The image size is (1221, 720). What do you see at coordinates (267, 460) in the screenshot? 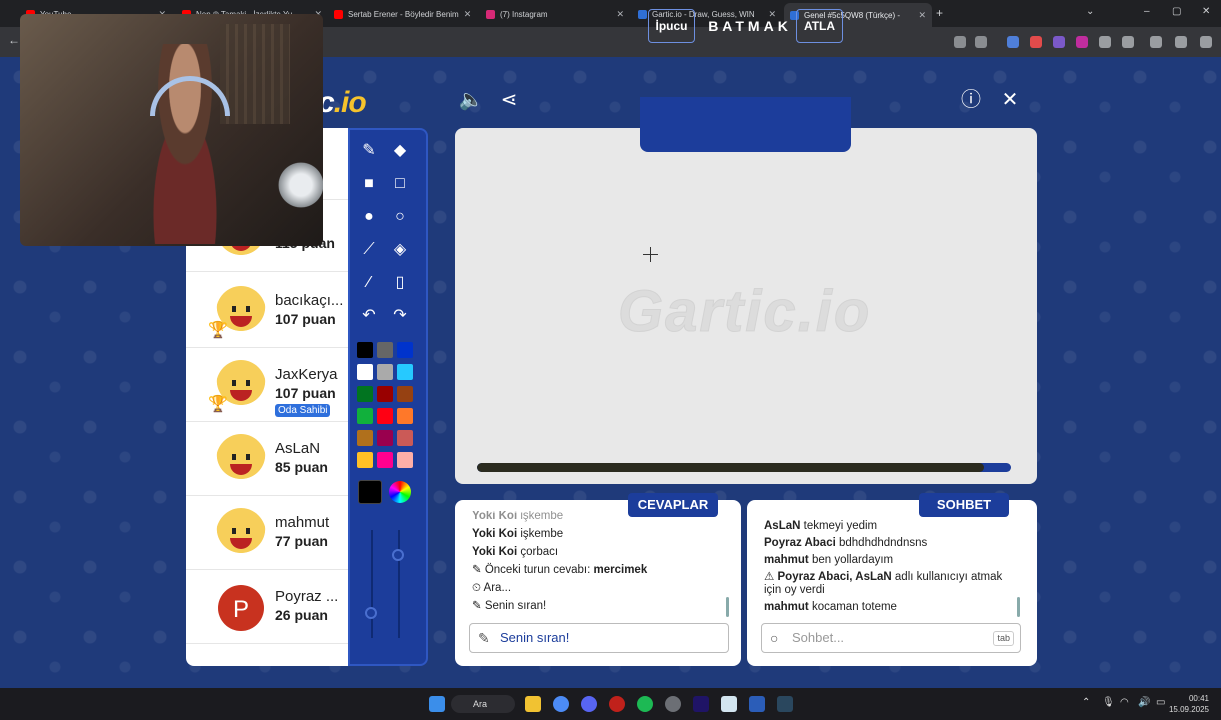
I see `player-row: AsLaN 85 puan` at bounding box center [267, 460].